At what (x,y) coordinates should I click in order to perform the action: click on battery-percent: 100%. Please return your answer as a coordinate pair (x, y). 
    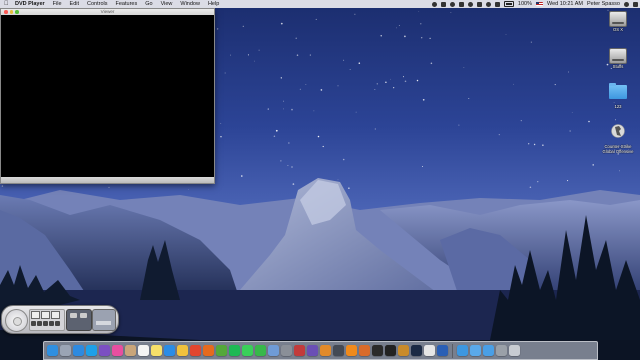
    Looking at the image, I should click on (525, 4).